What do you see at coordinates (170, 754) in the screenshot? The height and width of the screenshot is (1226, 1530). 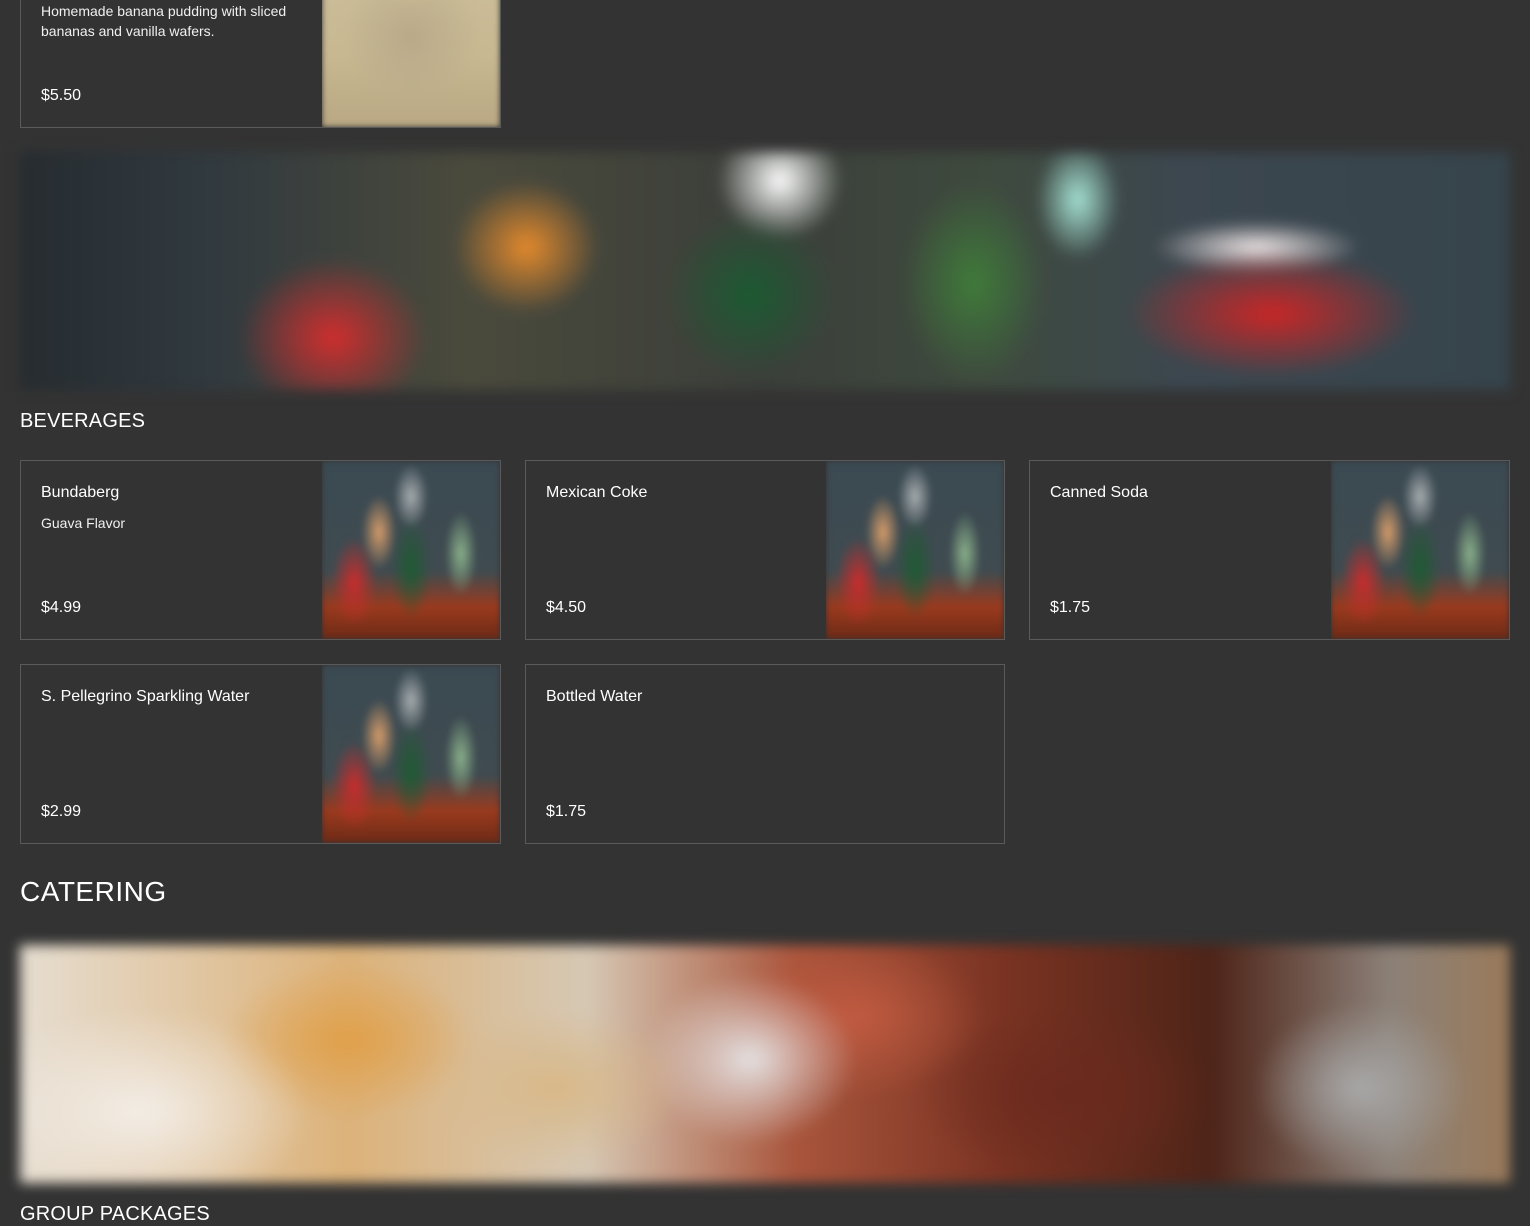 I see `menu-item-text: S. Pellegrino Sparkling Water $2.99` at bounding box center [170, 754].